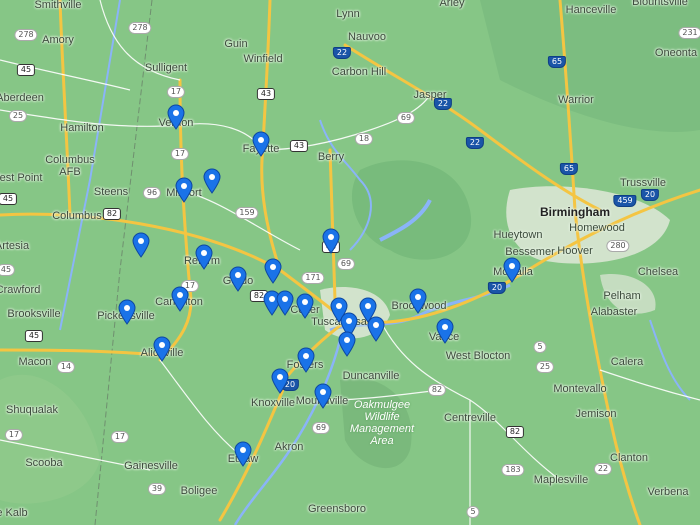  What do you see at coordinates (58, 40) in the screenshot?
I see `city-label-amory: Amory` at bounding box center [58, 40].